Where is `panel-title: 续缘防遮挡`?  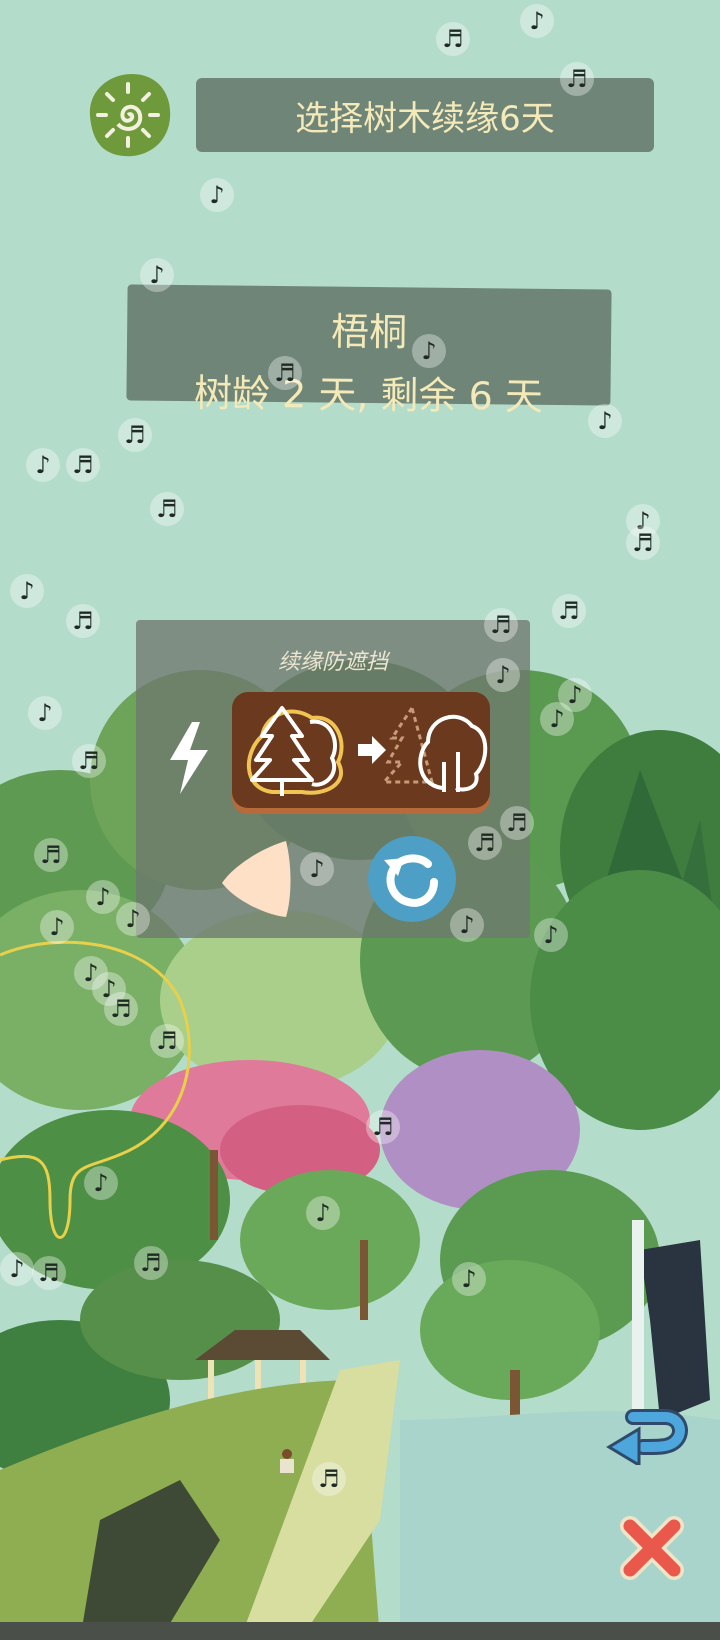
panel-title: 续缘防遮挡 is located at coordinates (332, 662).